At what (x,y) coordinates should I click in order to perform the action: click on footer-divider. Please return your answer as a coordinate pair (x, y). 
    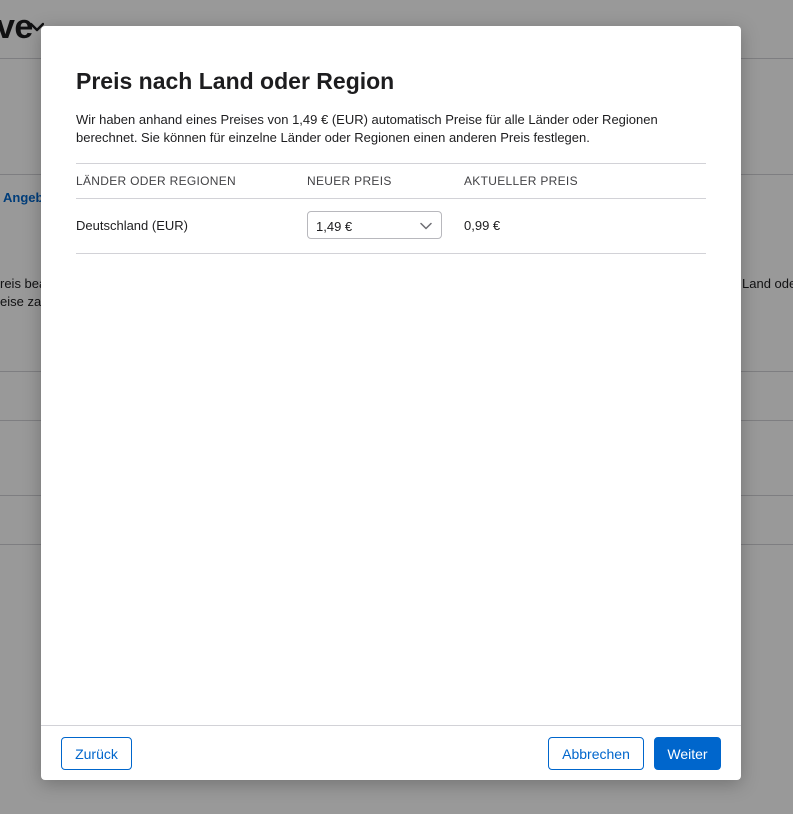
    Looking at the image, I should click on (391, 725).